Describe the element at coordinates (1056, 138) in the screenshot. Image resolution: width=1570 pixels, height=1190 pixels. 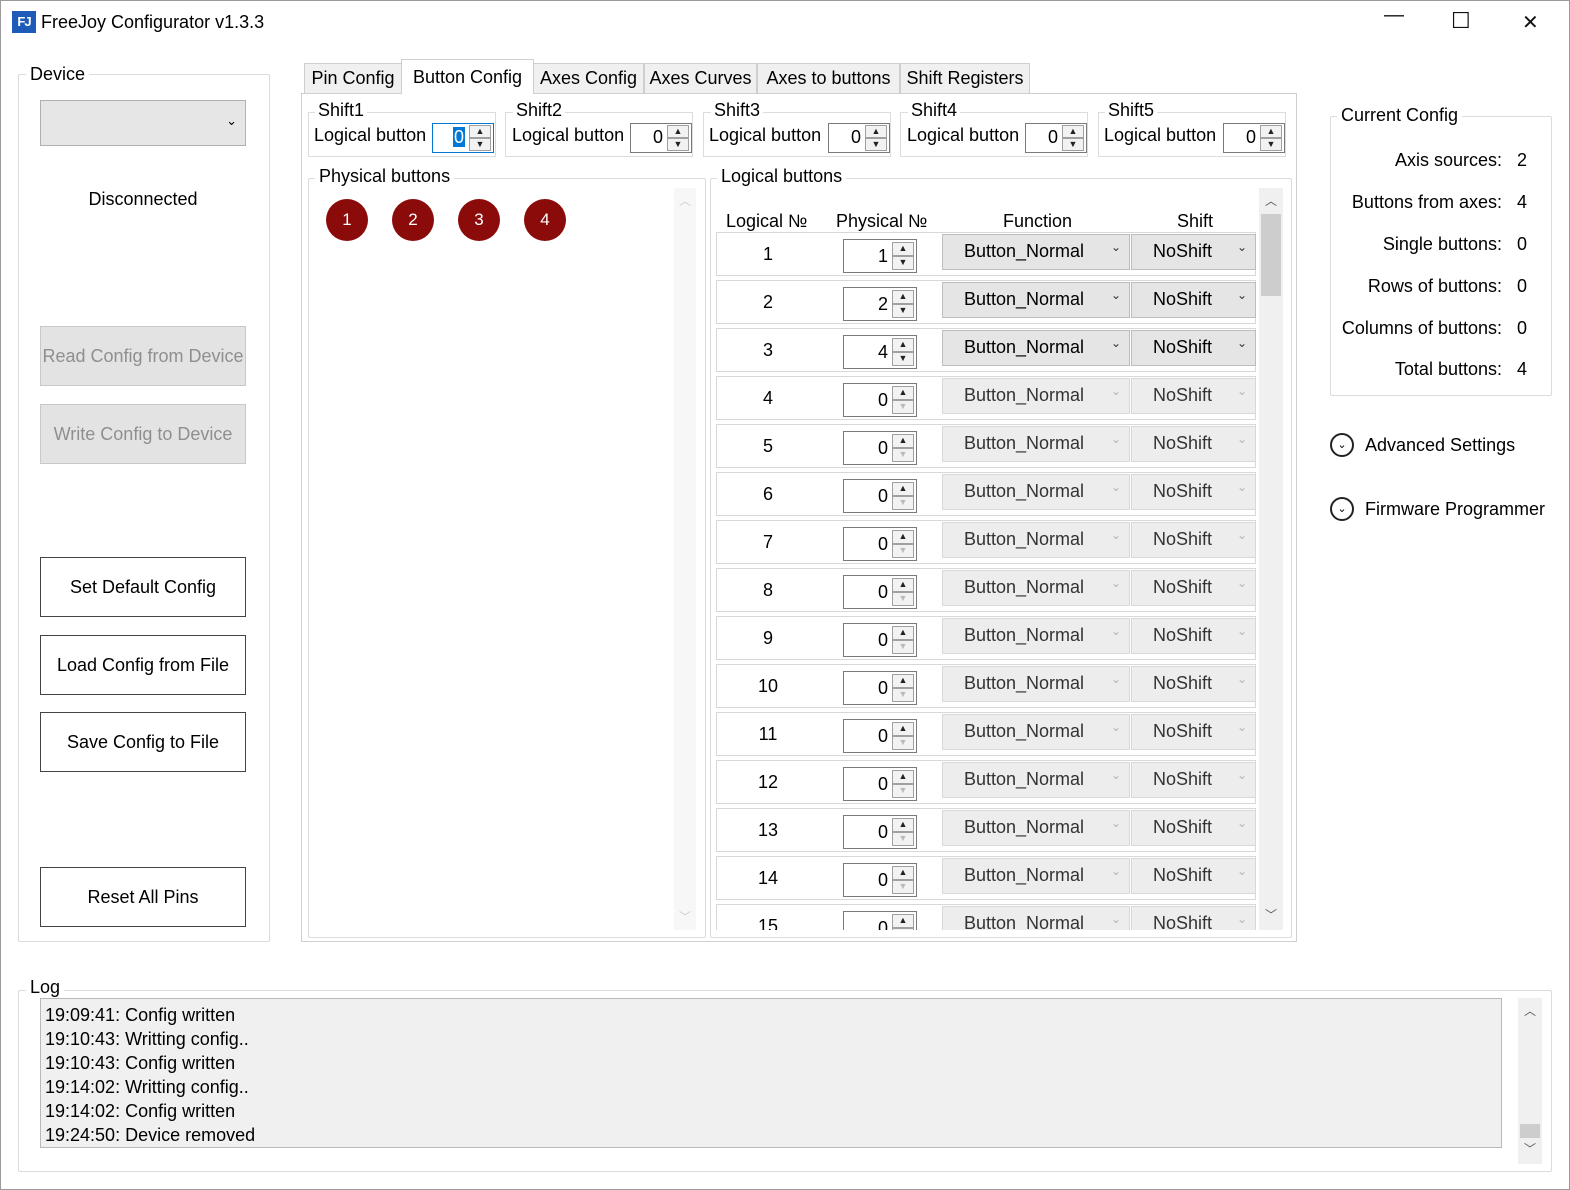
I see `shift4-logical-input: 0 ▲ ▼` at that location.